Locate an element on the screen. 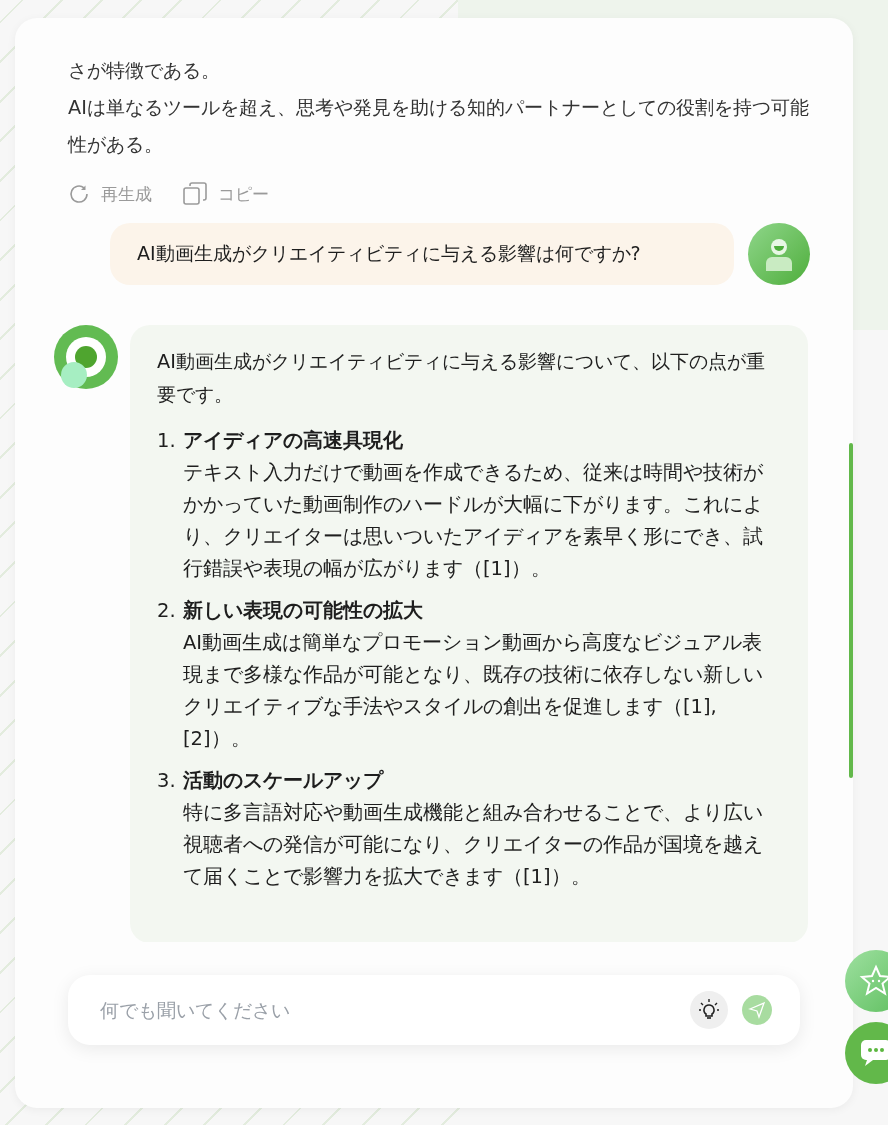  chat-bubble-icon is located at coordinates (873, 1053).